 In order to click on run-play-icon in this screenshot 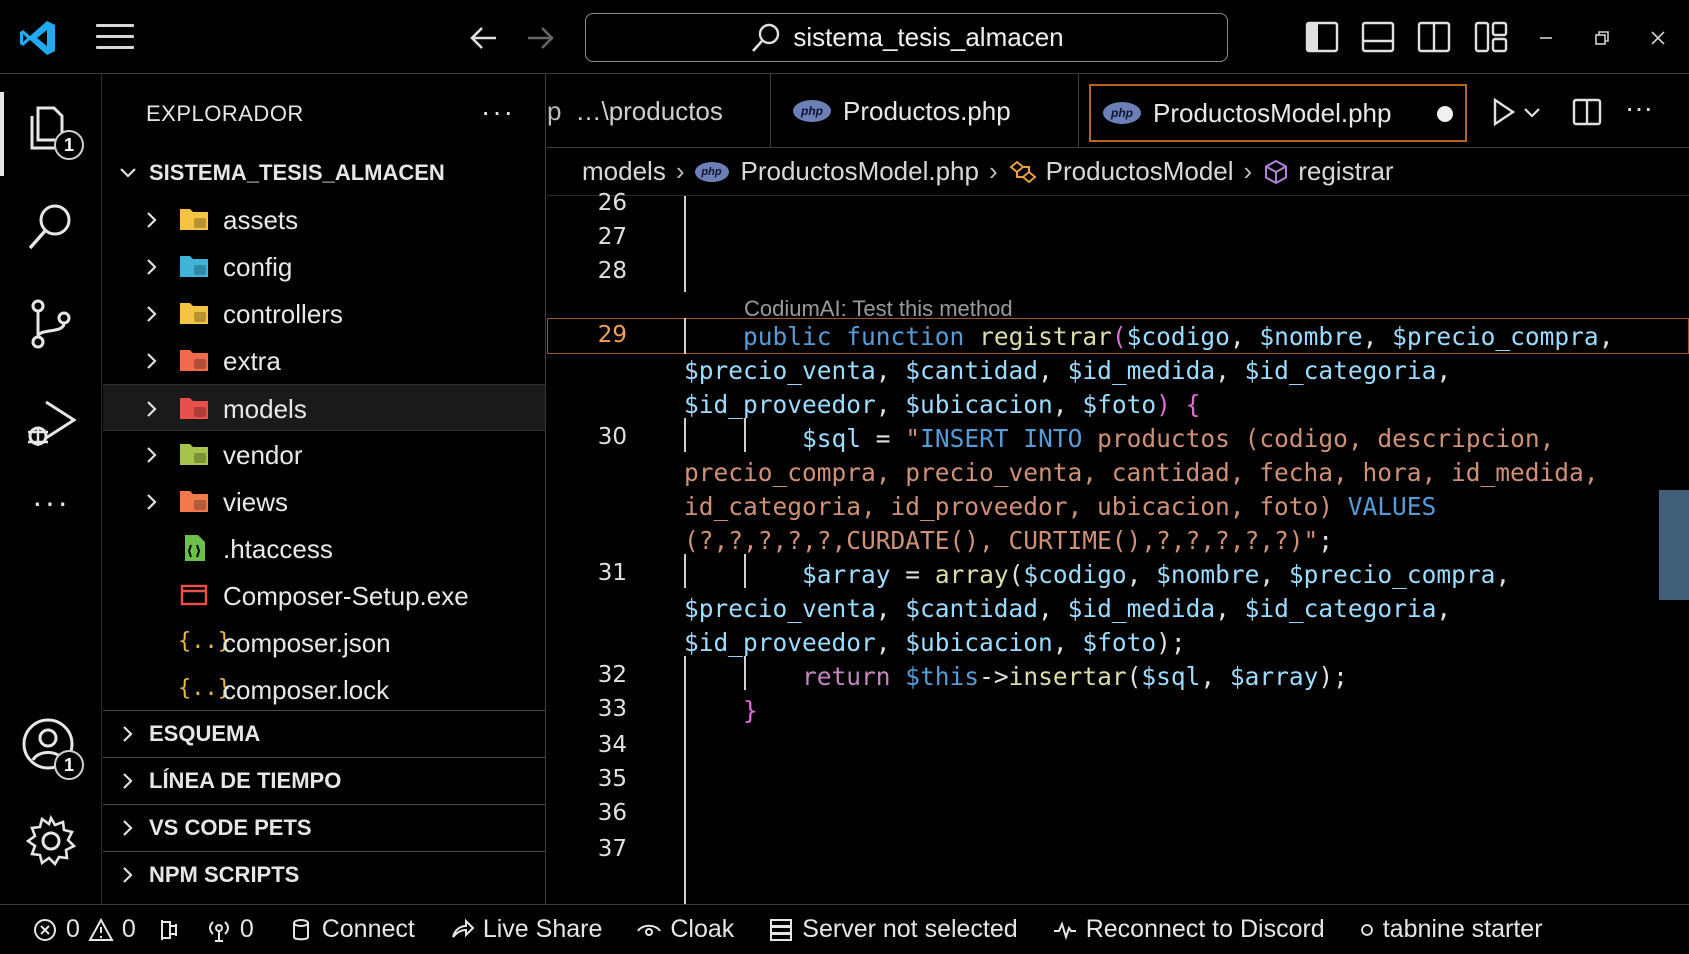, I will do `click(1503, 112)`.